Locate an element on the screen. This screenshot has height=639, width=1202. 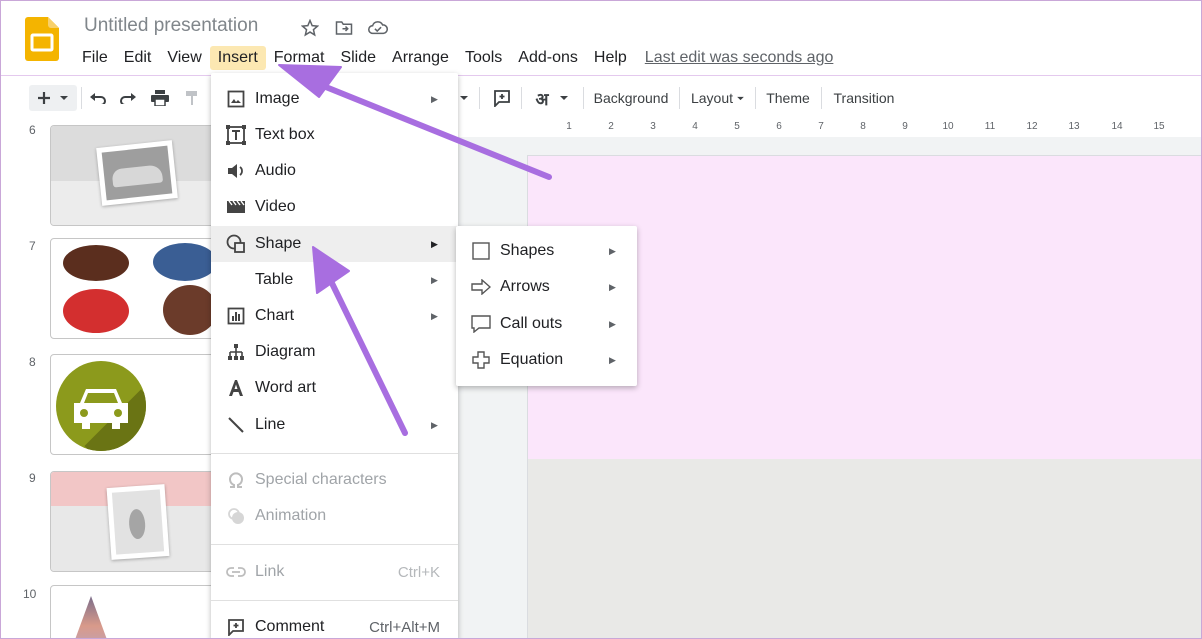
arrow-shape-icon is located at coordinates (481, 287).